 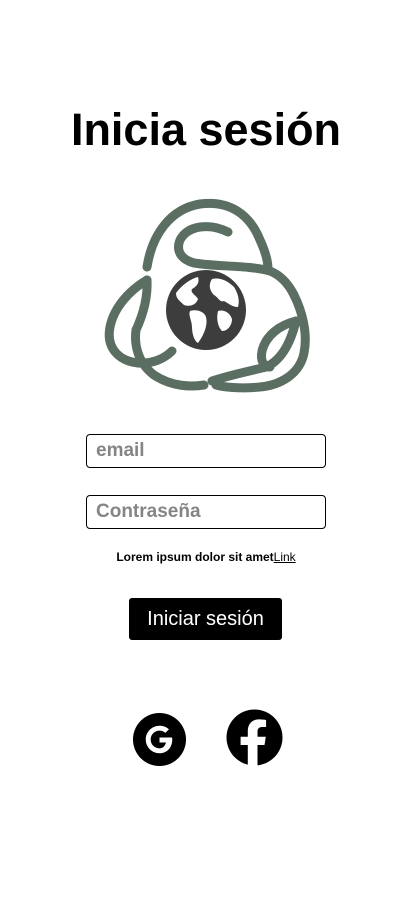 What do you see at coordinates (206, 129) in the screenshot?
I see `page-title: Inicia sesión` at bounding box center [206, 129].